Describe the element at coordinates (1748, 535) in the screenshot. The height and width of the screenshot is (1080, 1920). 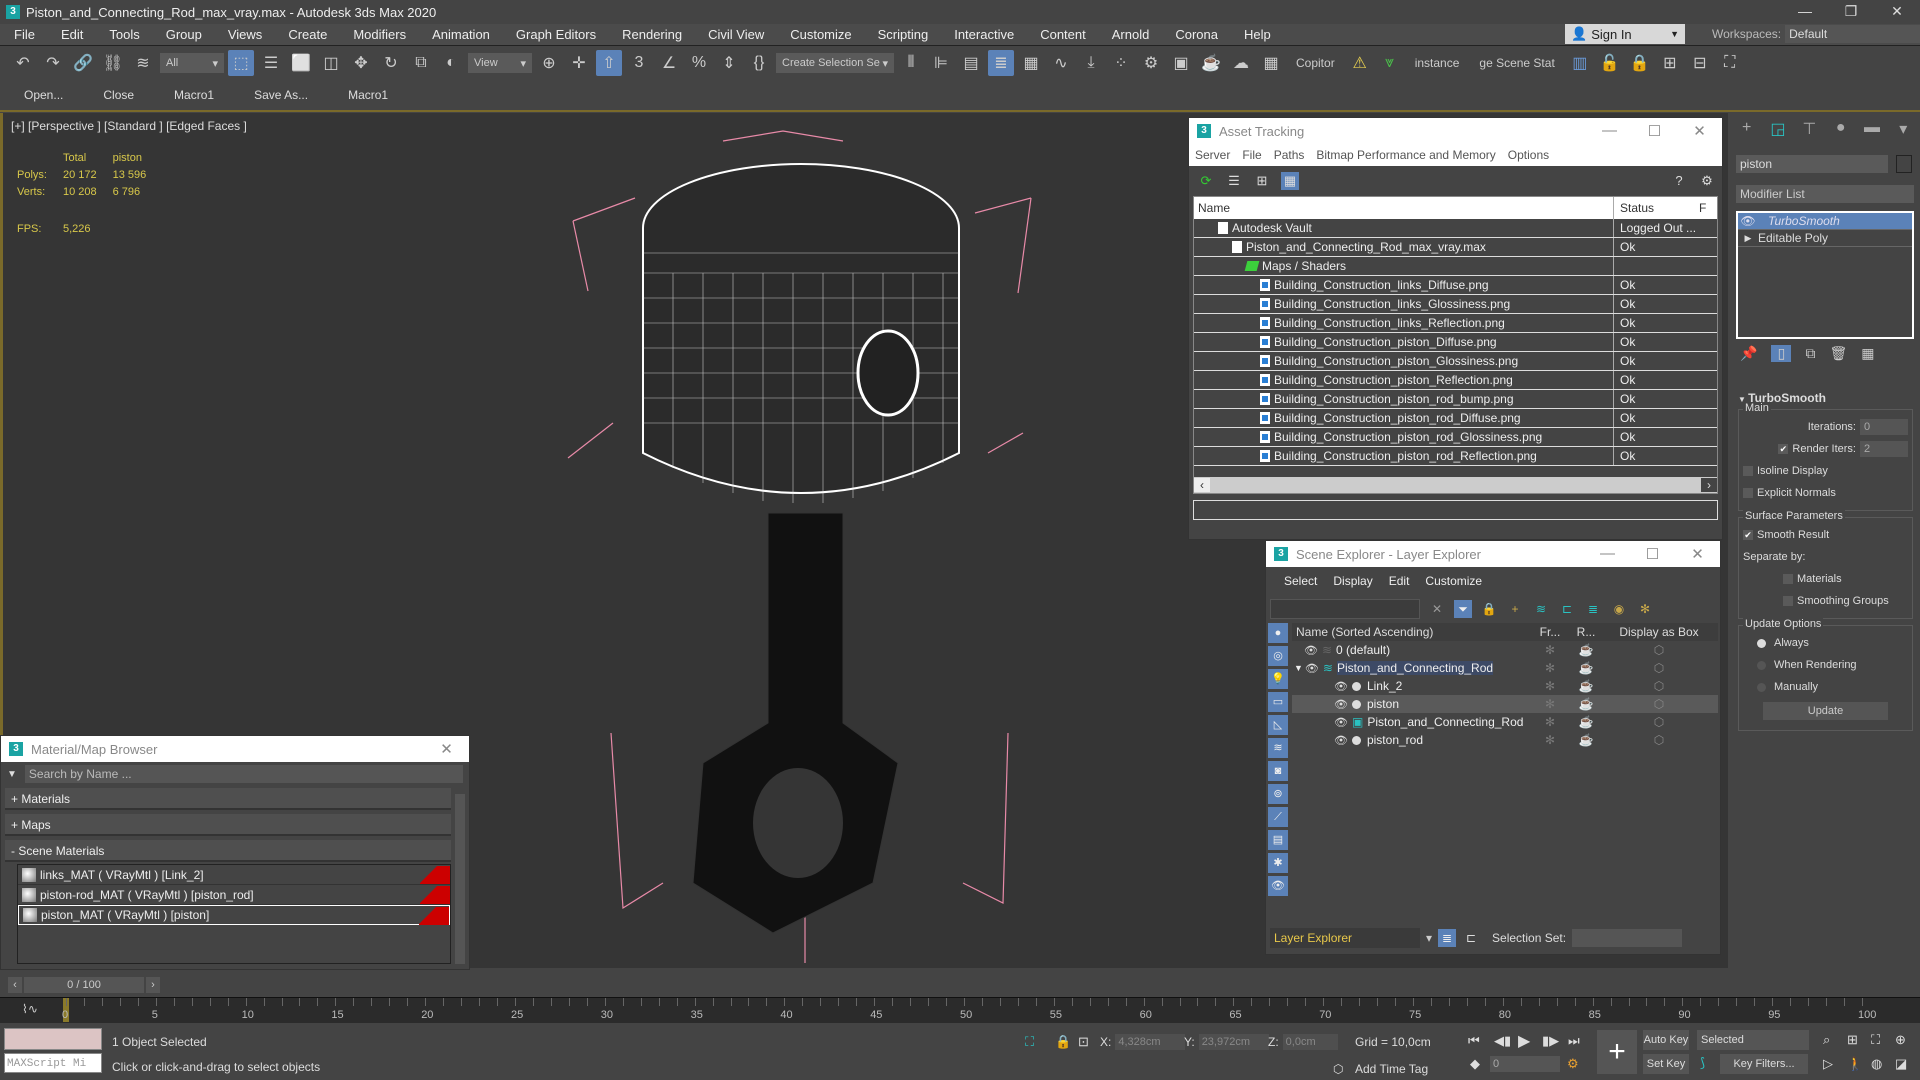
I see `smooth-result-checkbox: ✔` at that location.